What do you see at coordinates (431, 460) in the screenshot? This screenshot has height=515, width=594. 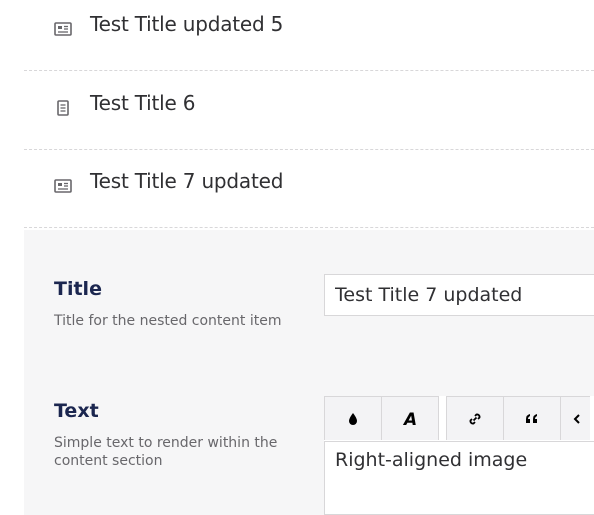 I see `editor-content: Right-aligned image` at bounding box center [431, 460].